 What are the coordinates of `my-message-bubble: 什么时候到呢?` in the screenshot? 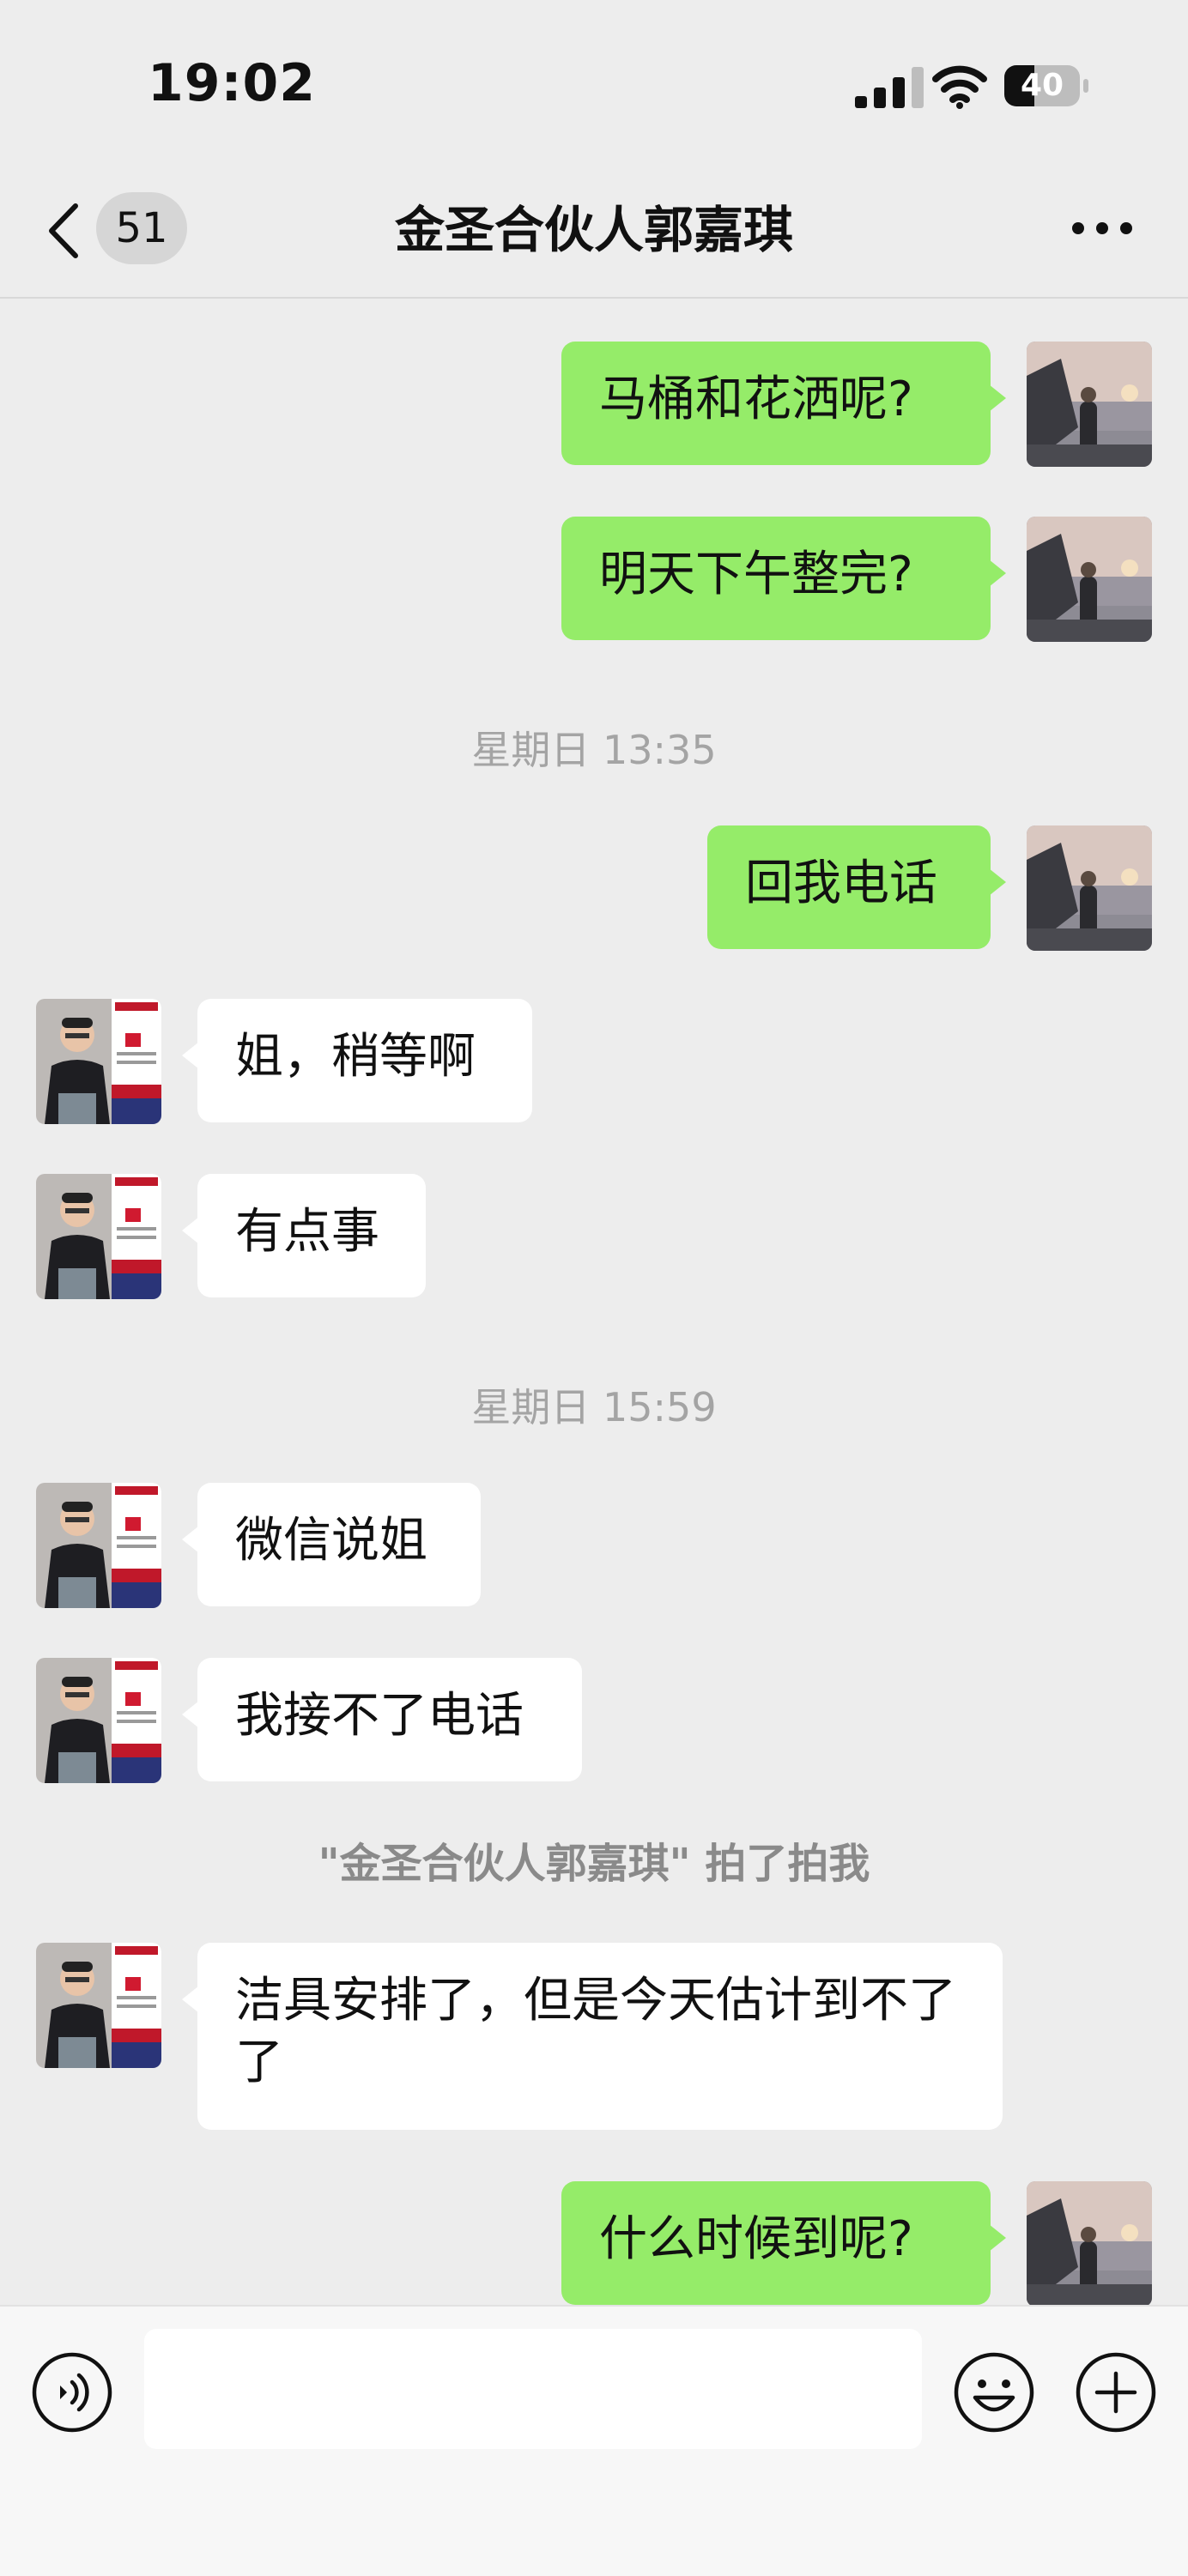 It's located at (784, 2243).